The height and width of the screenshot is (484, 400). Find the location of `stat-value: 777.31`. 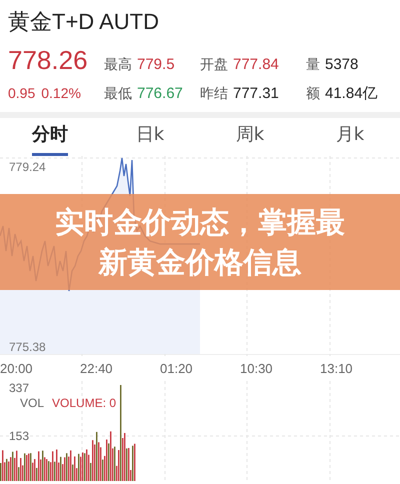

stat-value: 777.31 is located at coordinates (256, 93).